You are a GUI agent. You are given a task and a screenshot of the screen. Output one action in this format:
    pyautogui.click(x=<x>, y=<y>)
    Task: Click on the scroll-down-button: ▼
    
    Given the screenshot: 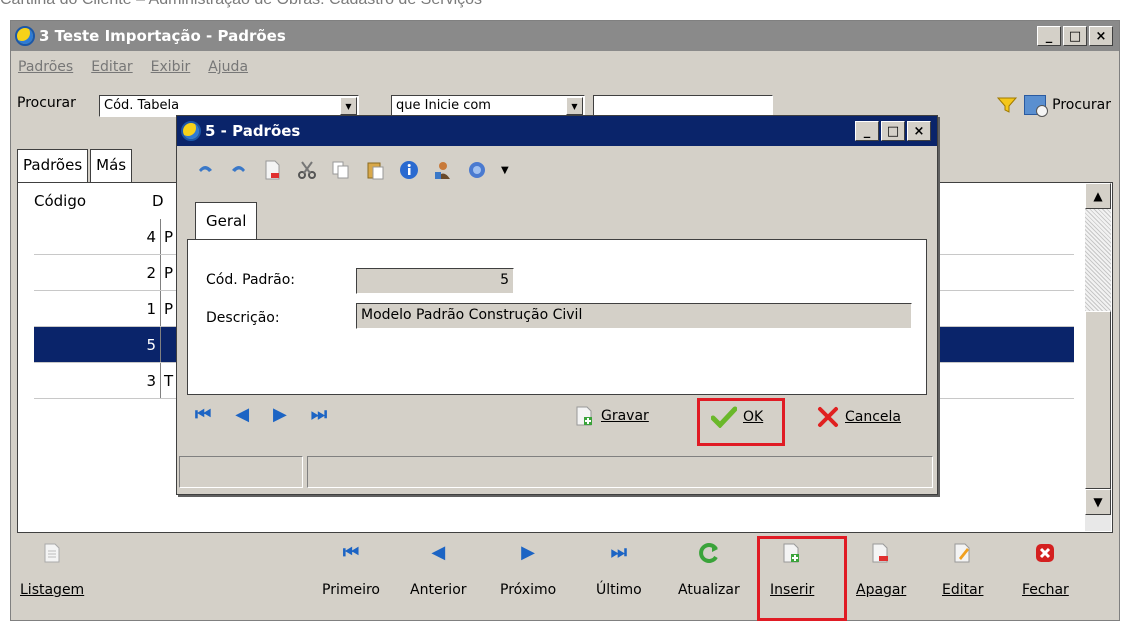 What is the action you would take?
    pyautogui.click(x=1098, y=502)
    